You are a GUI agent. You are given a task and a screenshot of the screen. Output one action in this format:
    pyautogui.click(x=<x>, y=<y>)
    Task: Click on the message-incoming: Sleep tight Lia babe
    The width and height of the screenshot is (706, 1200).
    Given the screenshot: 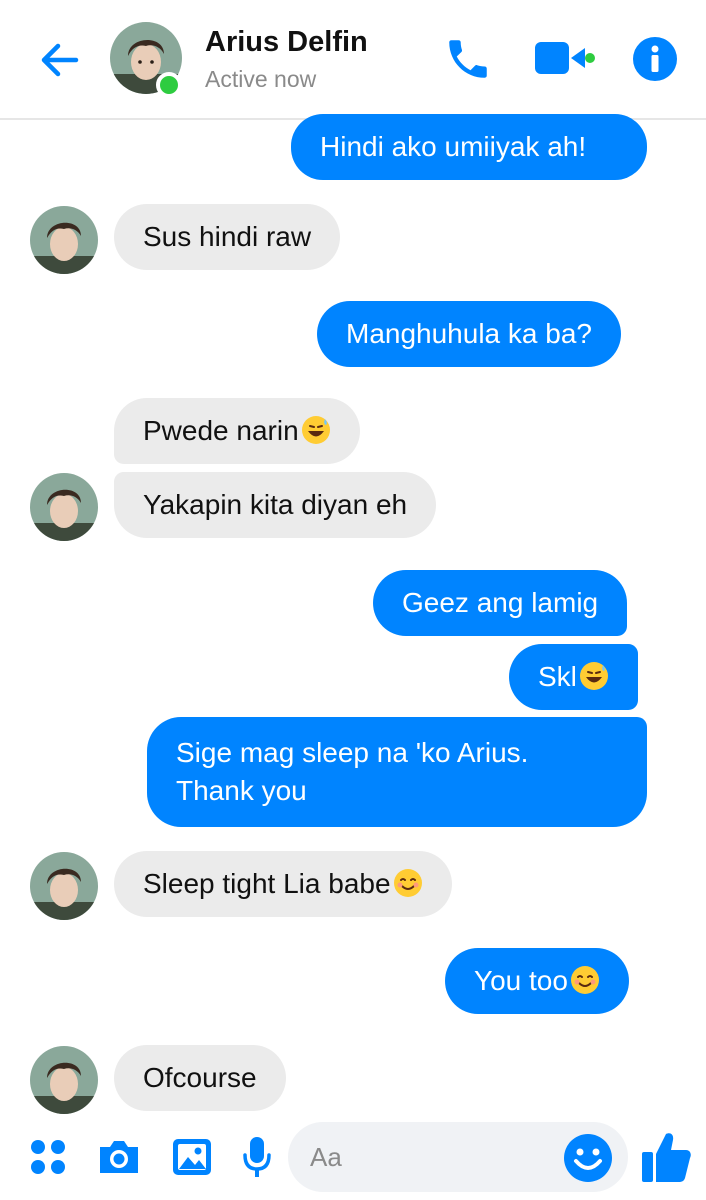 What is the action you would take?
    pyautogui.click(x=283, y=884)
    